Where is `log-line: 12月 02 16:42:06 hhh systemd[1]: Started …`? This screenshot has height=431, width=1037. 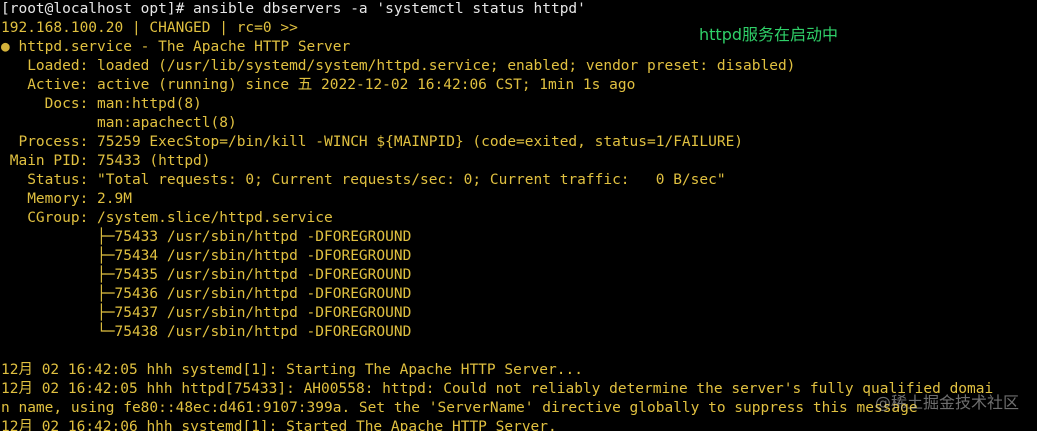
log-line: 12月 02 16:42:06 hhh systemd[1]: Started … is located at coordinates (279, 425).